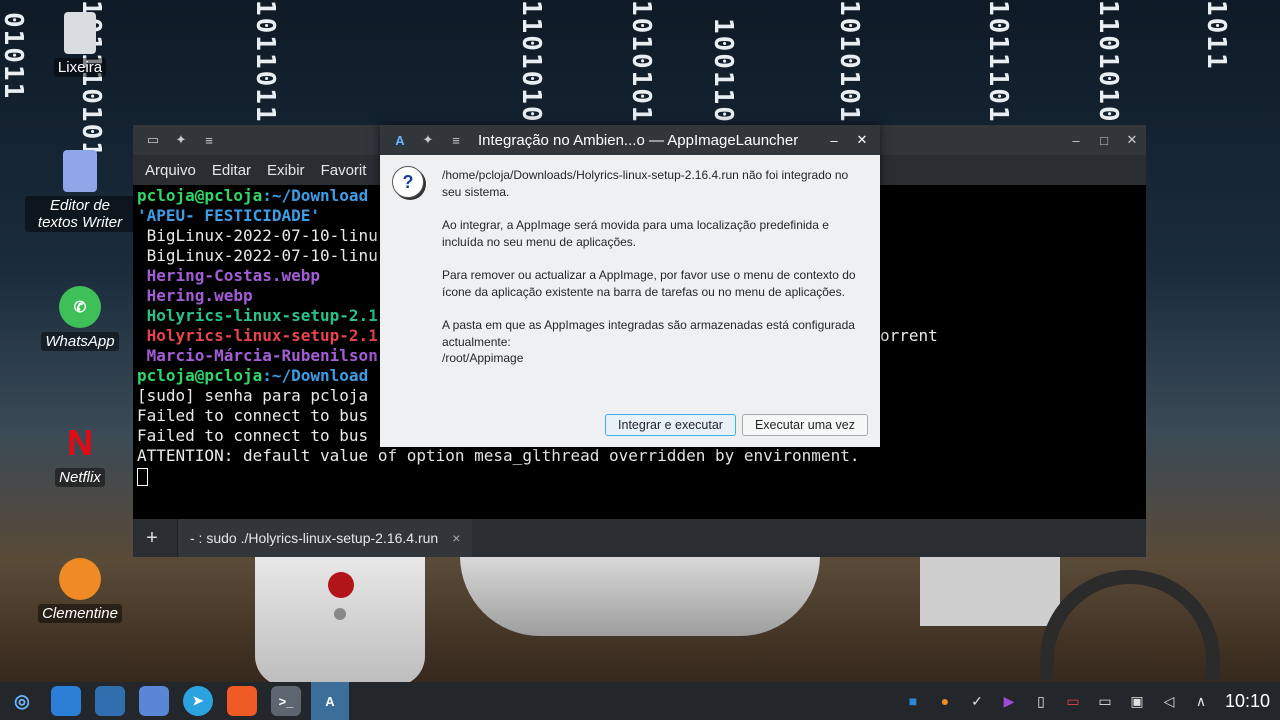  I want to click on big-store-icon, so click(154, 701).